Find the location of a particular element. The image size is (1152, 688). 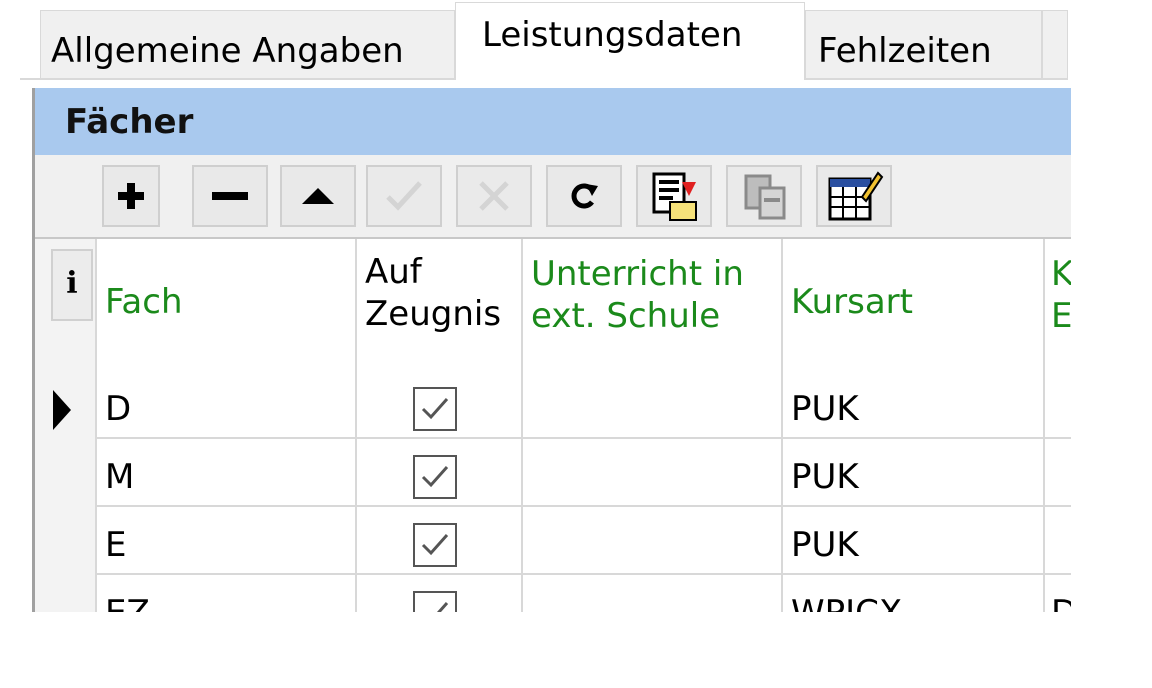

cell-truncated: D is located at coordinates (1061, 602).